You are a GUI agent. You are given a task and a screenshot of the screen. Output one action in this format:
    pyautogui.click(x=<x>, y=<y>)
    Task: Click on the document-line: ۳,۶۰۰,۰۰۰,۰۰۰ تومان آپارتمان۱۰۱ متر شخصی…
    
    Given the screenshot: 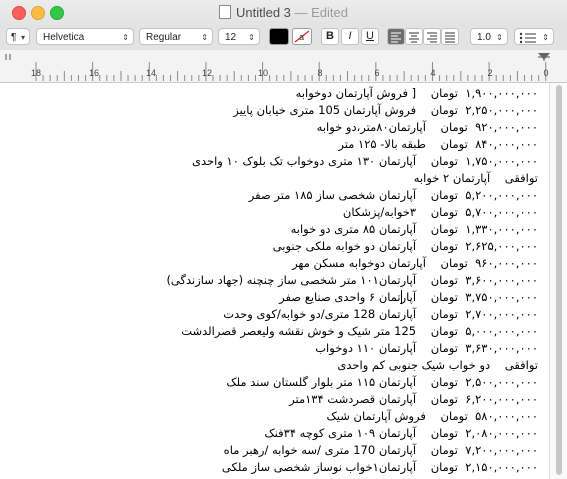 What is the action you would take?
    pyautogui.click(x=271, y=280)
    